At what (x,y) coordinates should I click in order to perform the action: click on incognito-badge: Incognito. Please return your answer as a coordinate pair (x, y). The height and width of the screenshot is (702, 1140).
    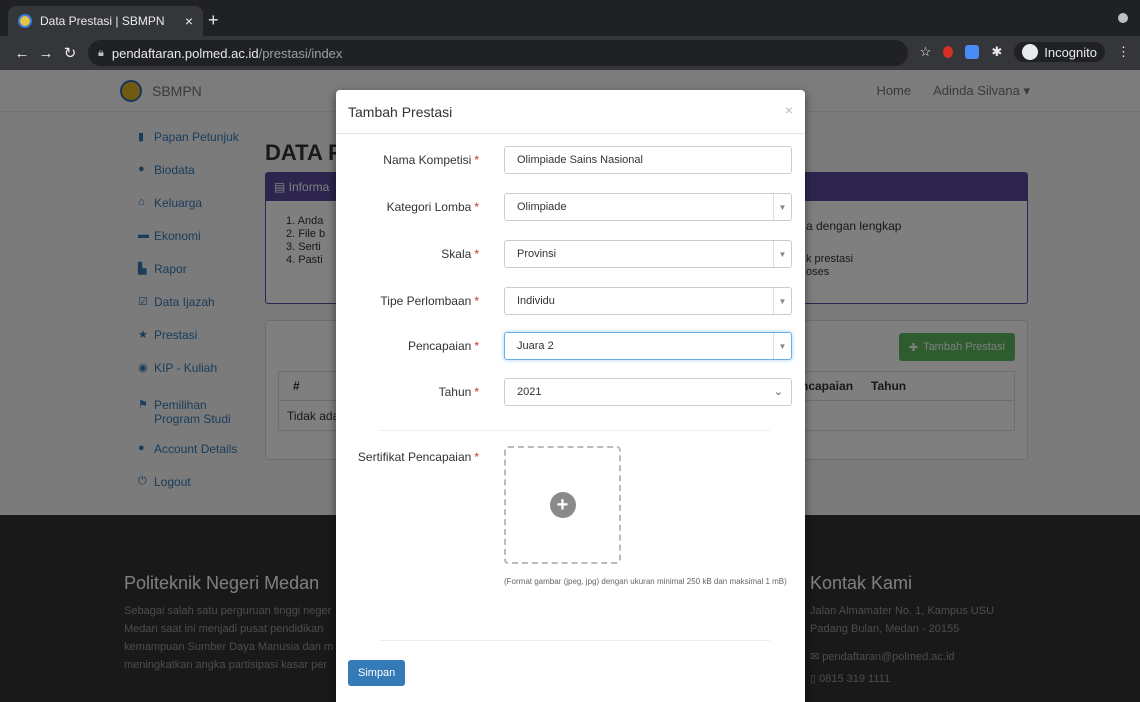
    Looking at the image, I should click on (1059, 52).